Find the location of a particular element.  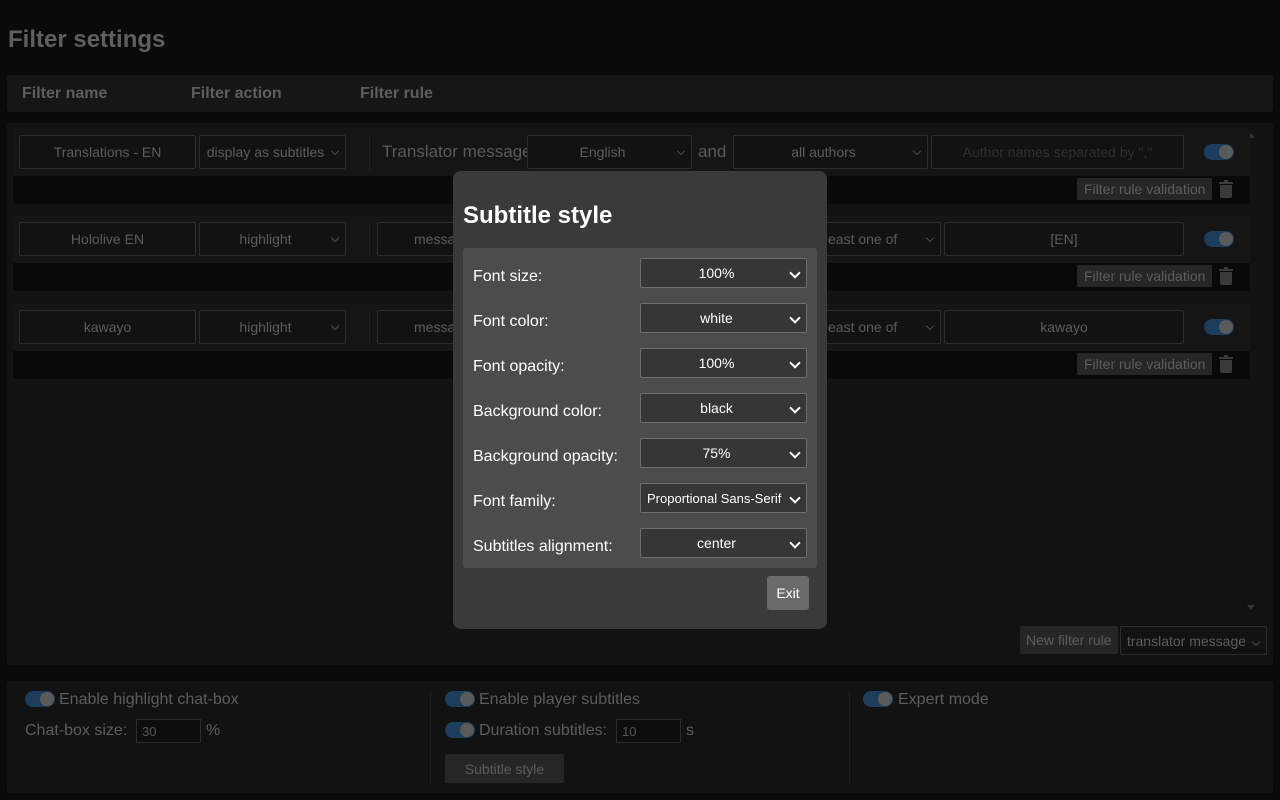

rule-name-input: Hololive EN is located at coordinates (107, 239).